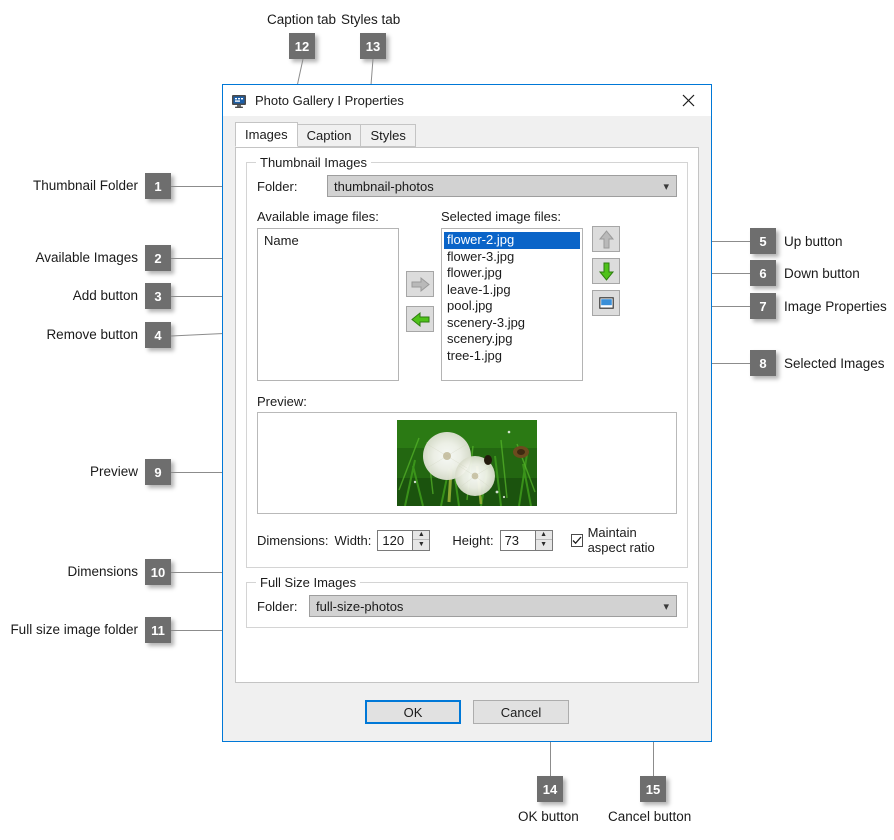  Describe the element at coordinates (302, 19) in the screenshot. I see `callout-label-12: Caption tab` at that location.